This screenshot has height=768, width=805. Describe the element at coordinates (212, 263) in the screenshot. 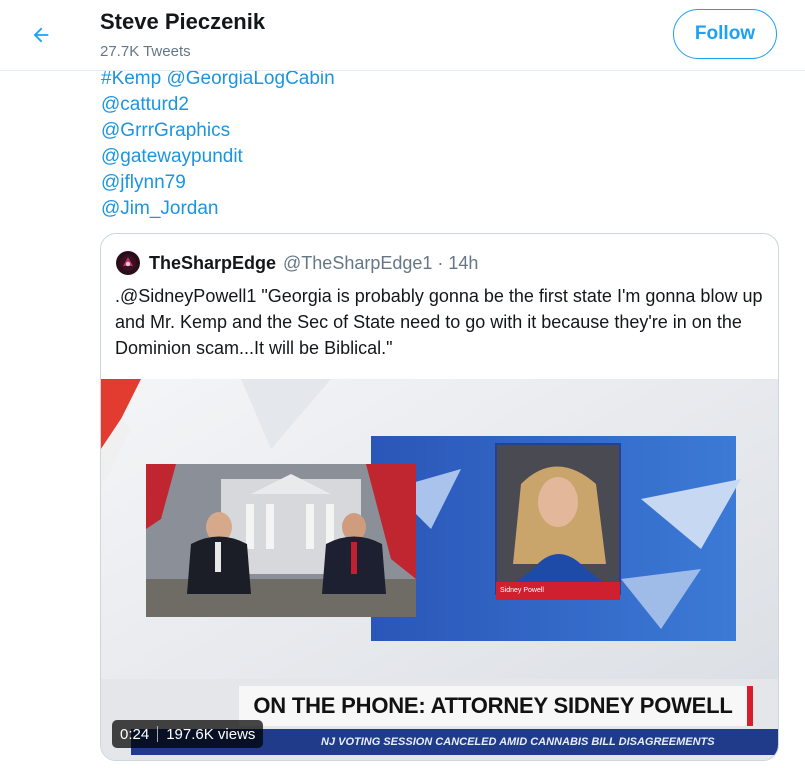

I see `quoted-author-name: TheSharpEdge` at that location.